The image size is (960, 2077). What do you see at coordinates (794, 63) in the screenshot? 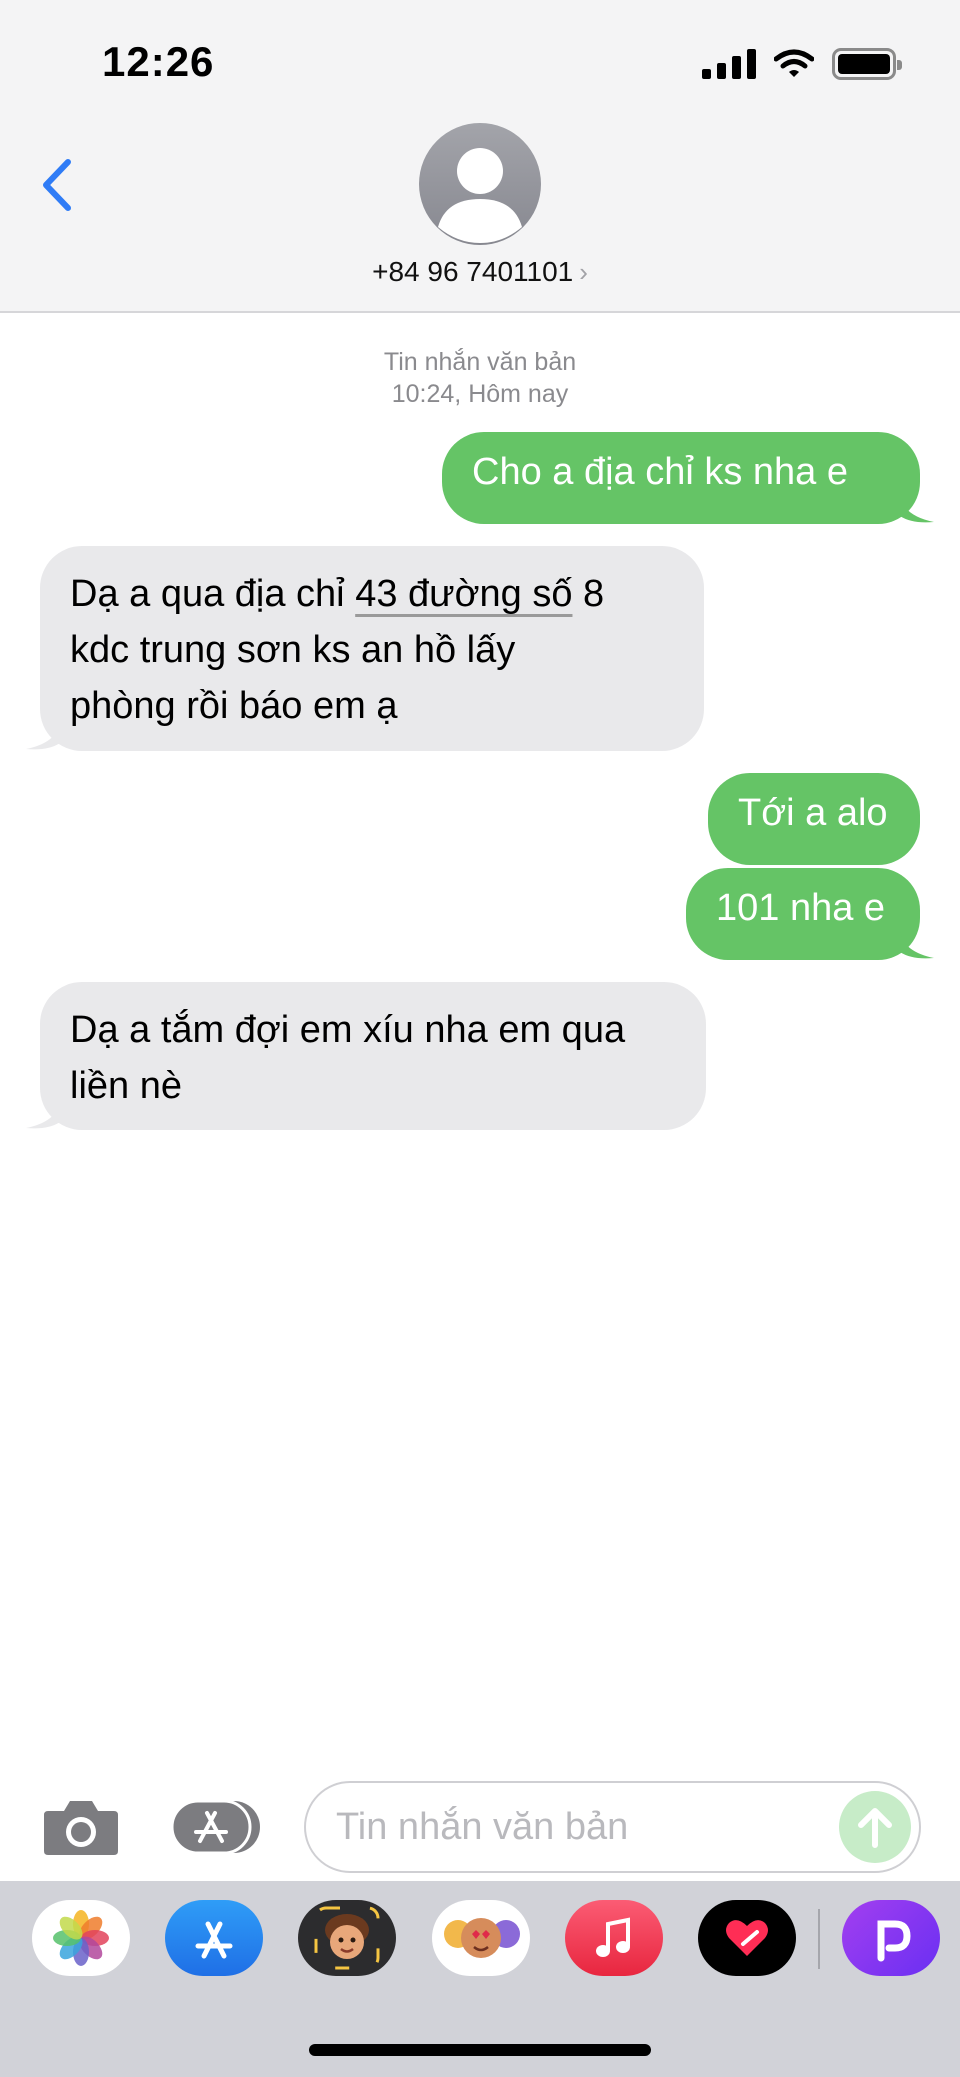
I see `wifi-icon` at bounding box center [794, 63].